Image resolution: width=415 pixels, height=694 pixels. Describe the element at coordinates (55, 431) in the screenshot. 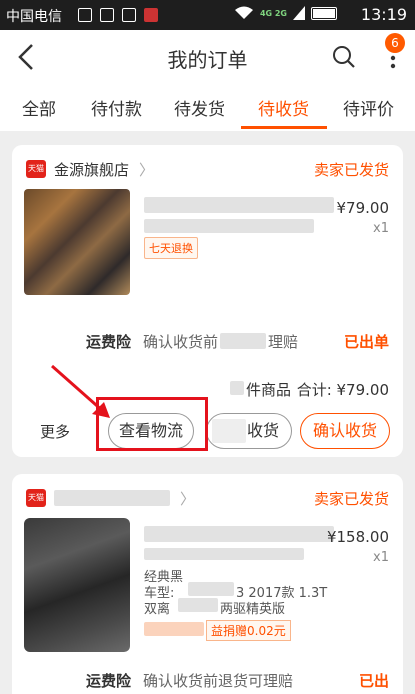

I see `more-actions-link: 更多` at that location.